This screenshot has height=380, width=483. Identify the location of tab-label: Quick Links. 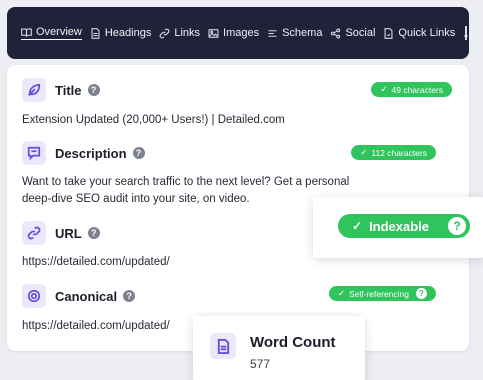
(427, 33).